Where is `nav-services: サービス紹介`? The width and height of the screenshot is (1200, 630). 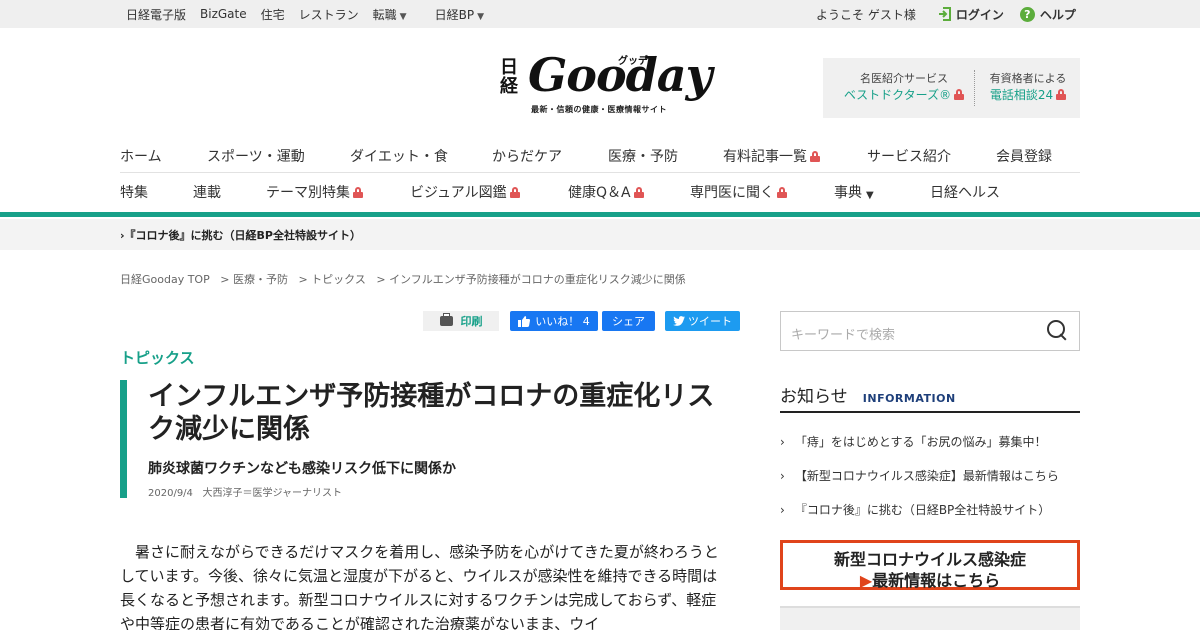
nav-services: サービス紹介 is located at coordinates (909, 156).